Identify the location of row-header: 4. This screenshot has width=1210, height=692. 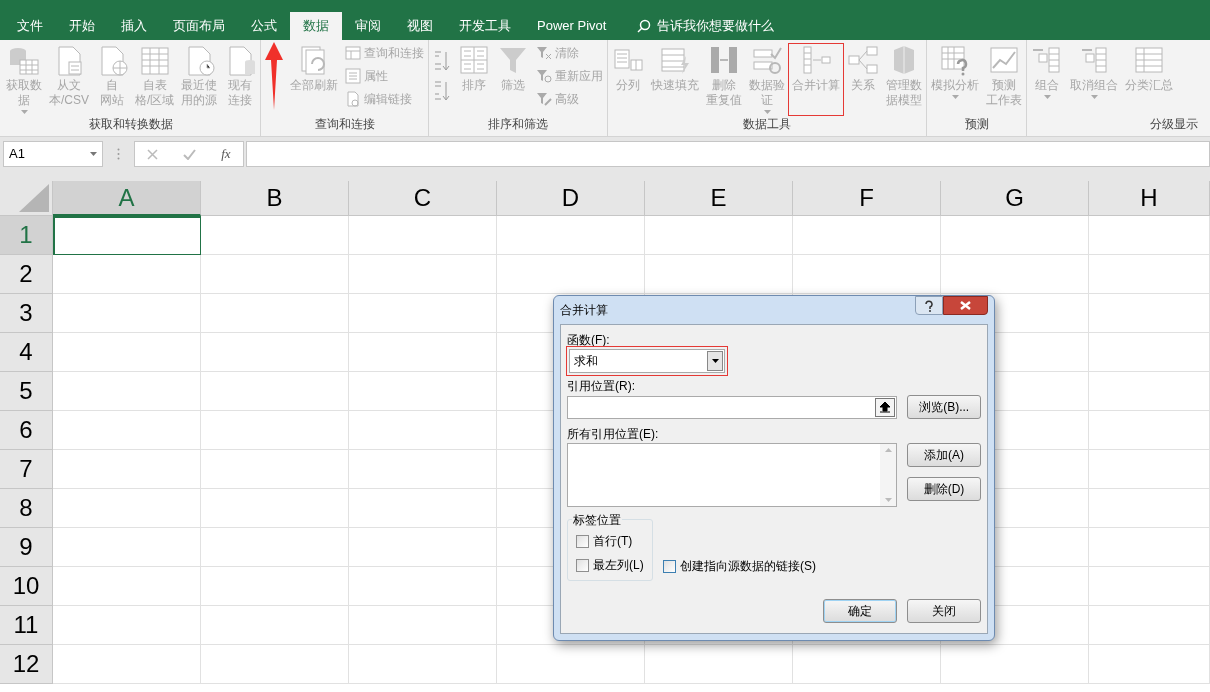
(26, 352).